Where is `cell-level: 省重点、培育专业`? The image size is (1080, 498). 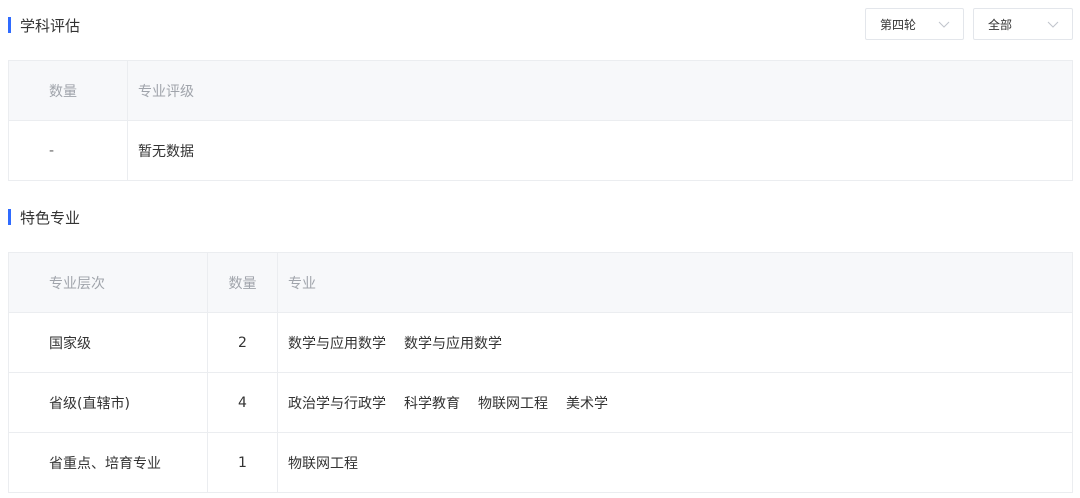
cell-level: 省重点、培育专业 is located at coordinates (108, 462).